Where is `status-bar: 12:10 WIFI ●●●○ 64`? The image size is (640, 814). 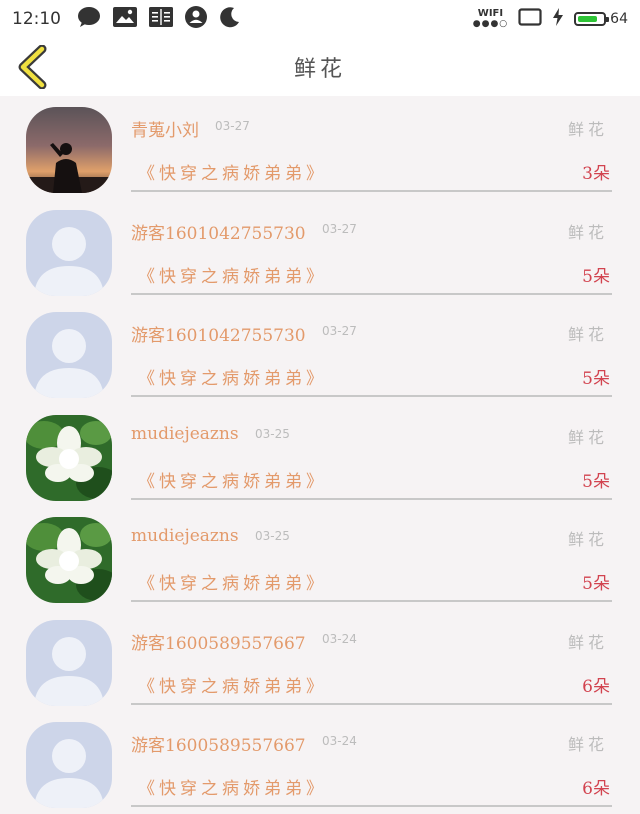
status-bar: 12:10 WIFI ●●●○ 64 is located at coordinates (320, 19).